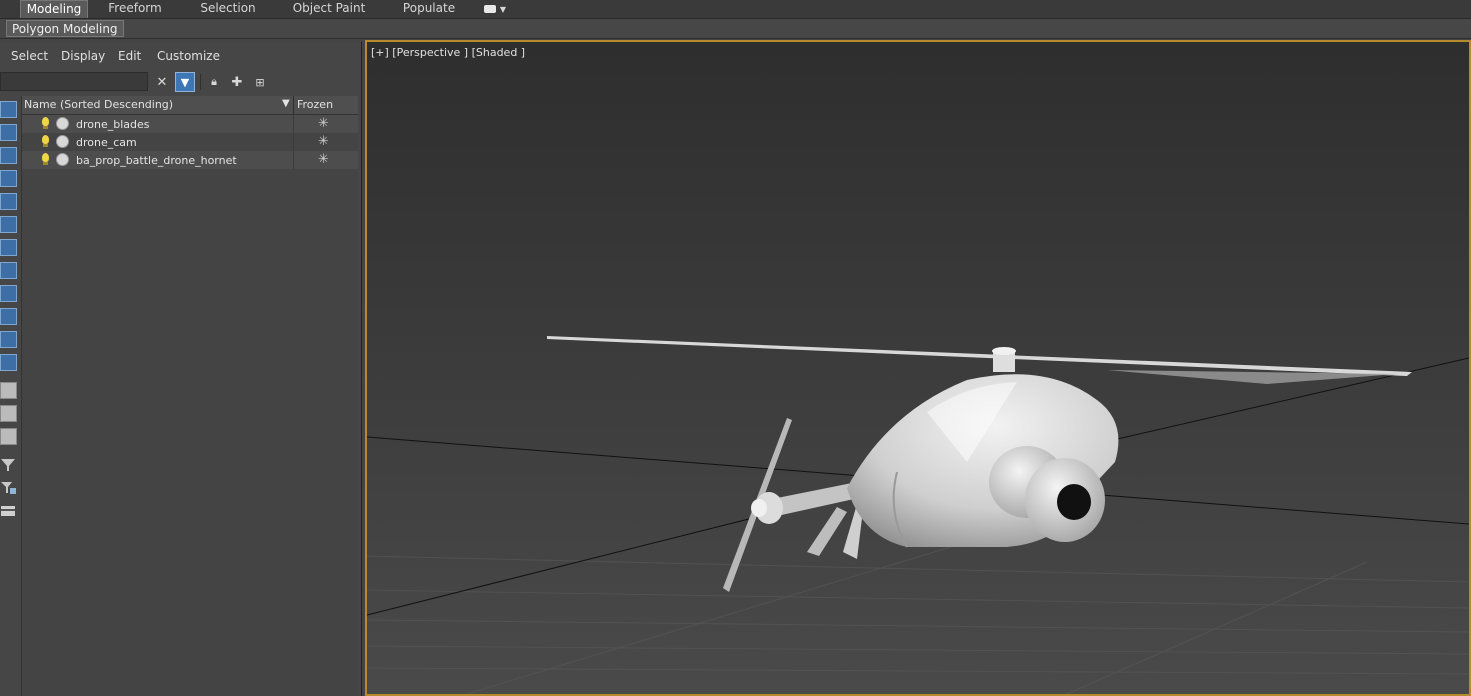 This screenshot has height=696, width=1471. I want to click on add-select-icon: ✚, so click(237, 82).